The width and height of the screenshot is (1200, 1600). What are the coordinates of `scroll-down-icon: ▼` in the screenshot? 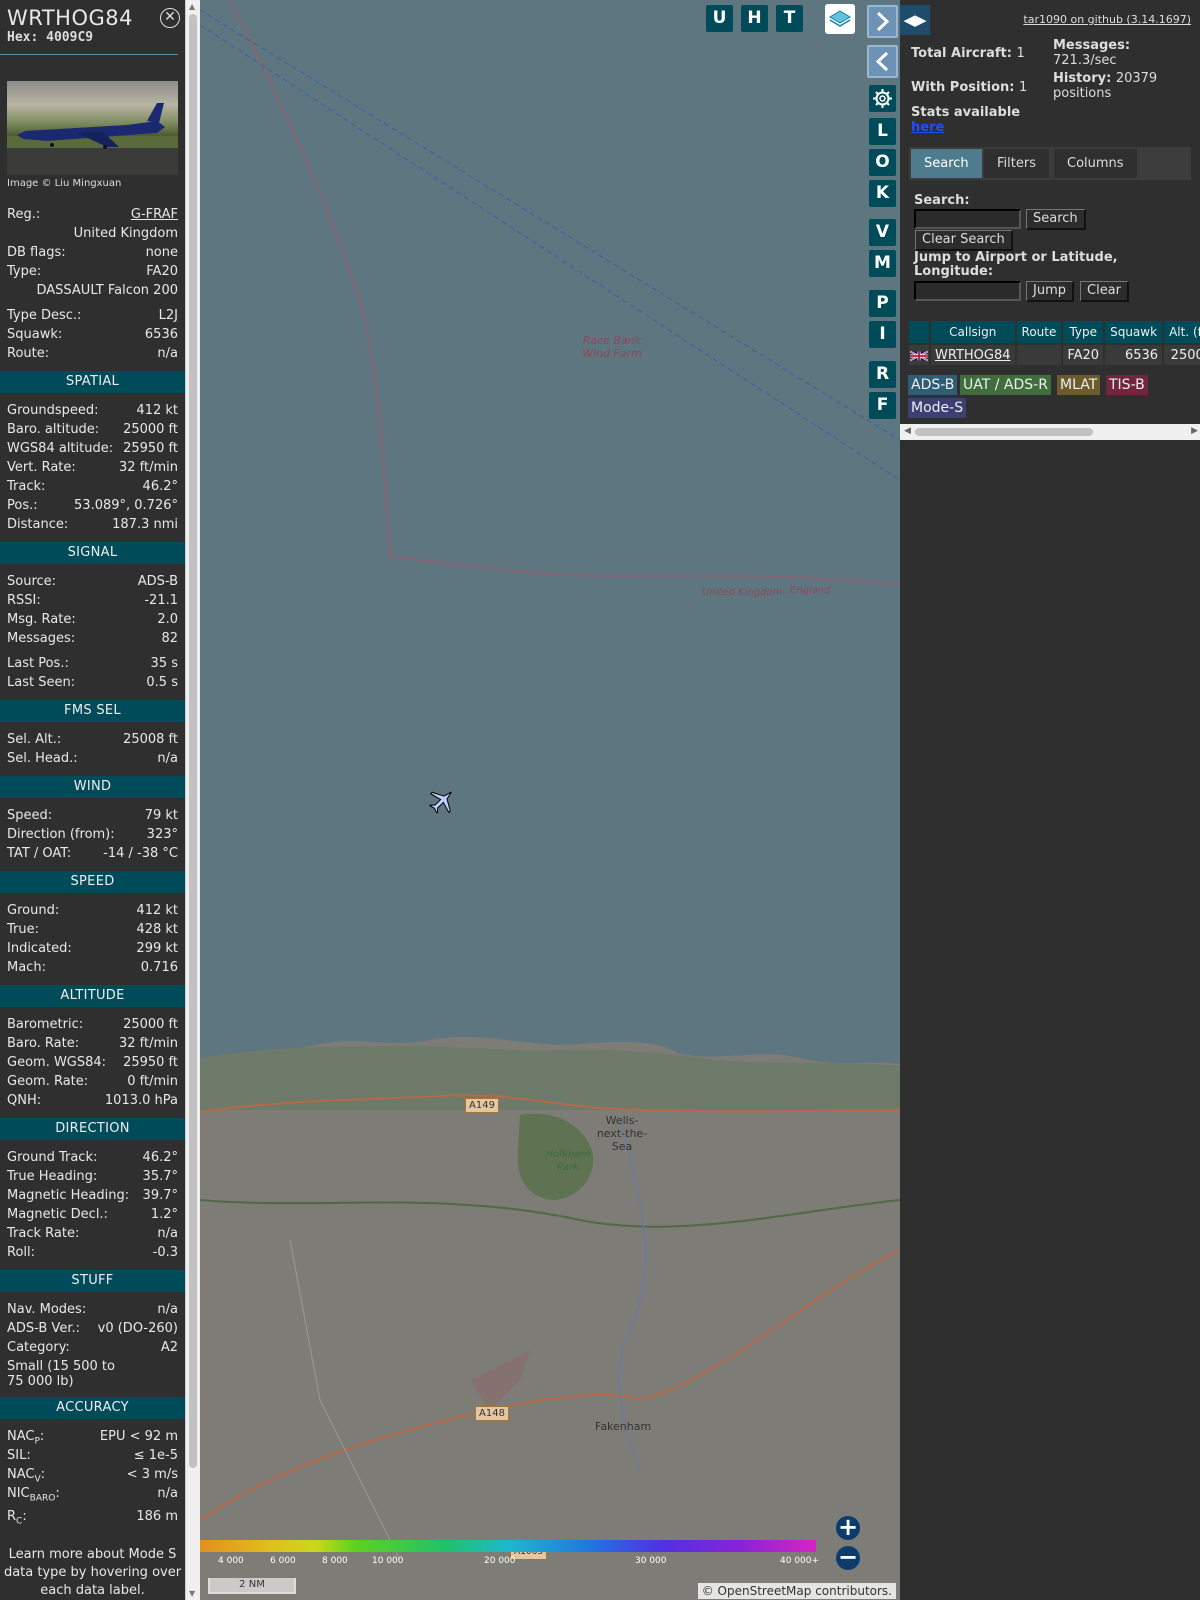 It's located at (192, 1593).